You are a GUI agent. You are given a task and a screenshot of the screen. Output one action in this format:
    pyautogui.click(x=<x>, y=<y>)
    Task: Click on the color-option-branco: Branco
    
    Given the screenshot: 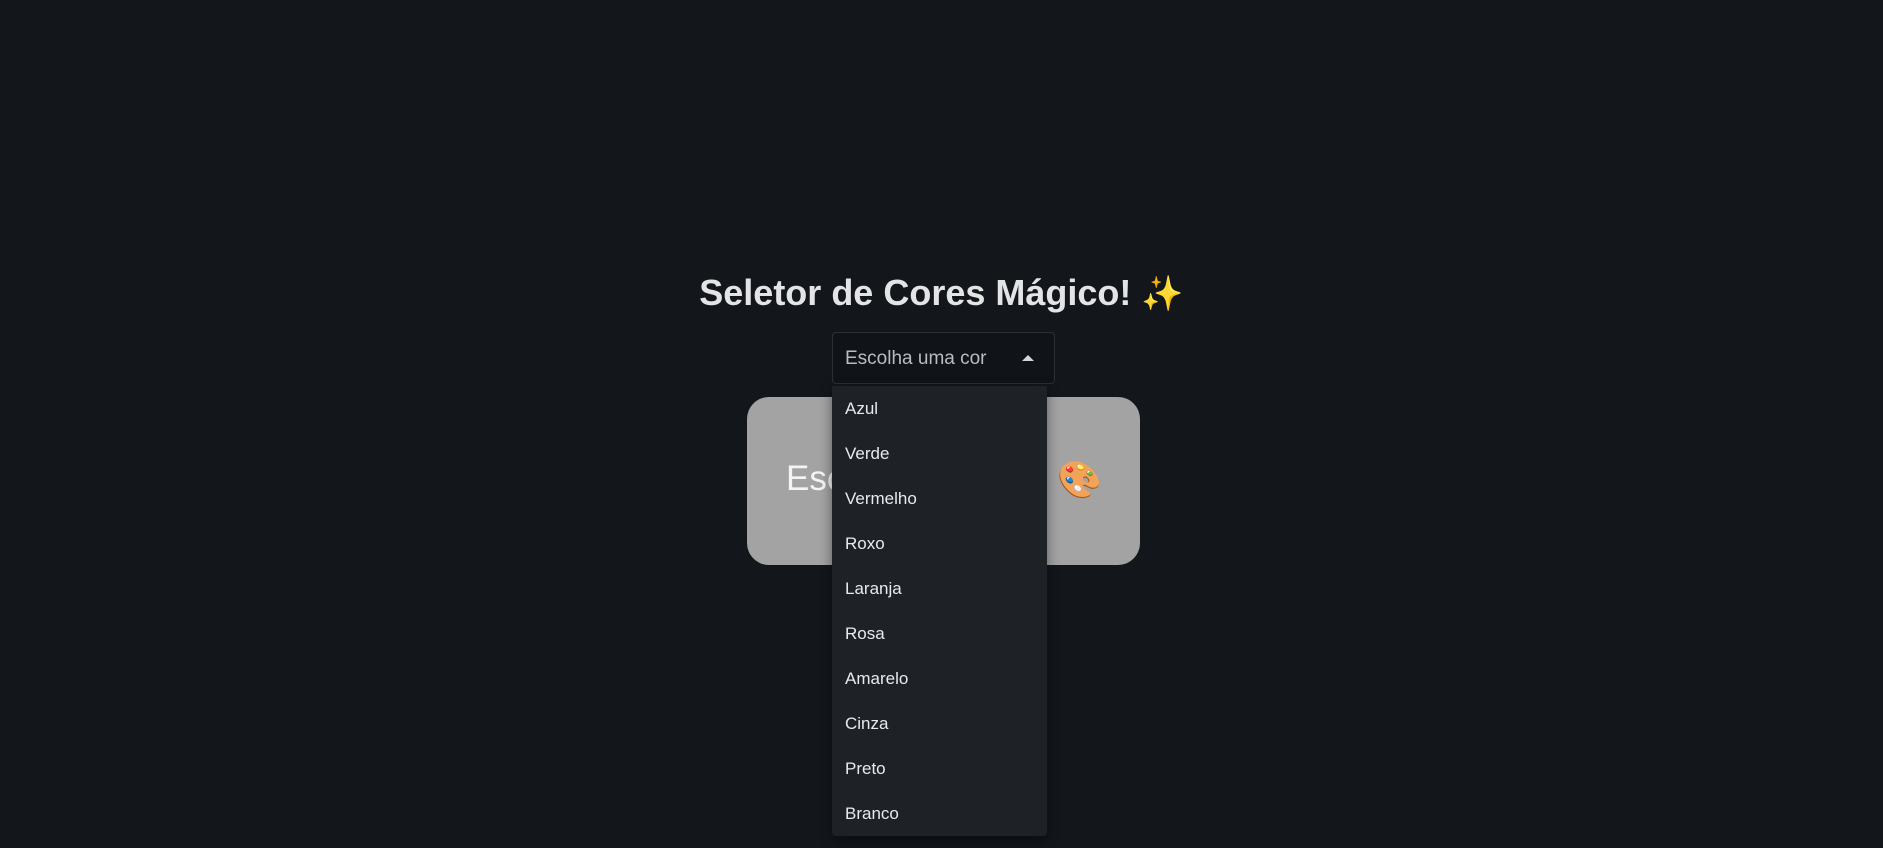 What is the action you would take?
    pyautogui.click(x=939, y=813)
    